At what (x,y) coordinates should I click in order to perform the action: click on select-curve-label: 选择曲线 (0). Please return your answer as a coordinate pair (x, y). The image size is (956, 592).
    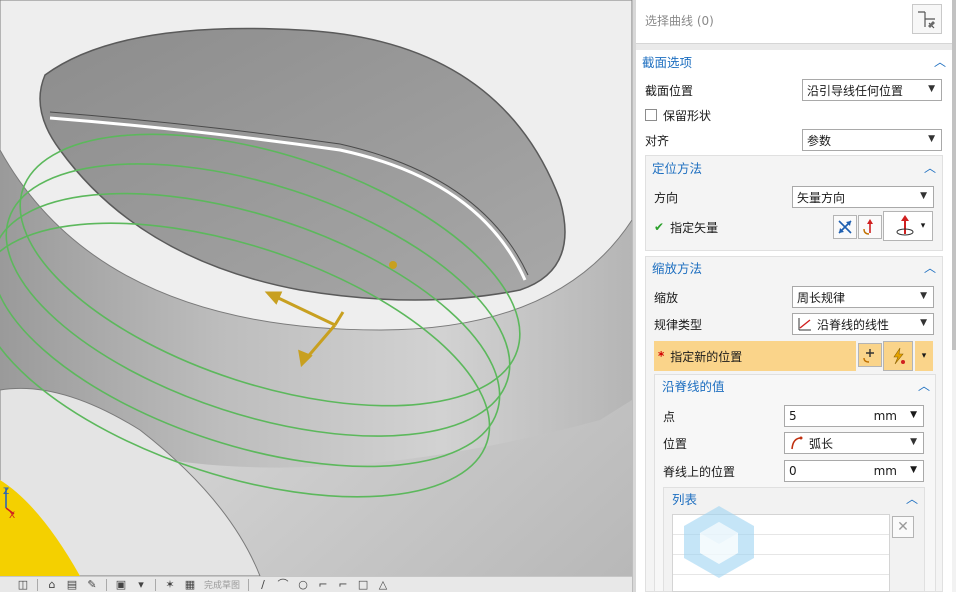
    Looking at the image, I should click on (679, 21).